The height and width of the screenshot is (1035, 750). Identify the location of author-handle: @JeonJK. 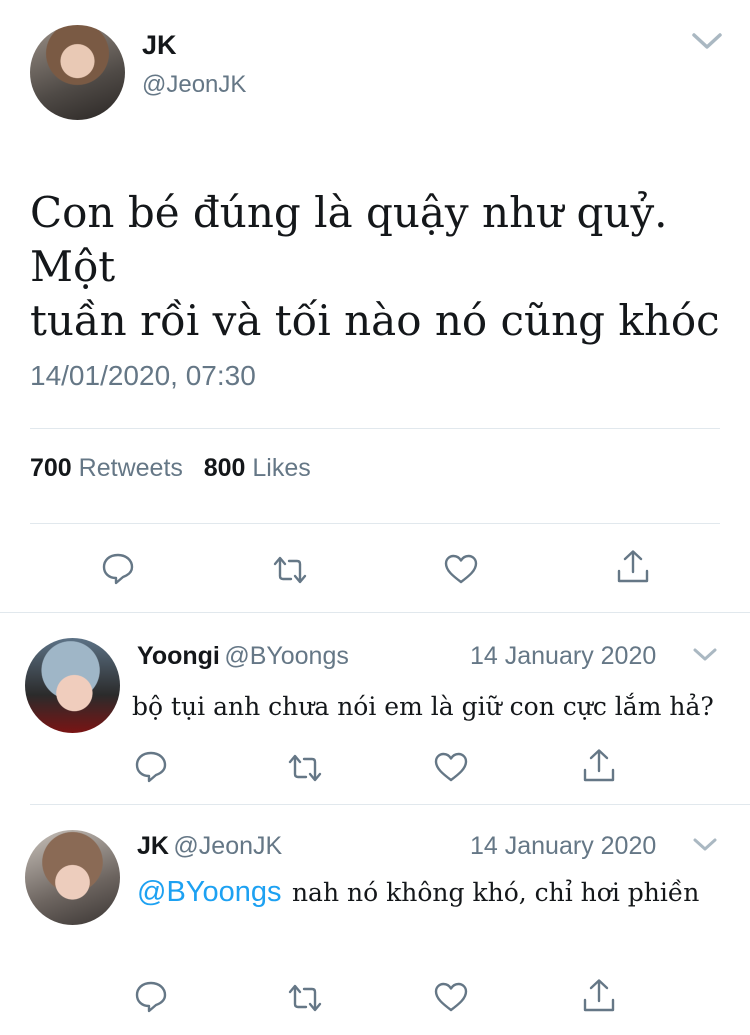
(194, 85).